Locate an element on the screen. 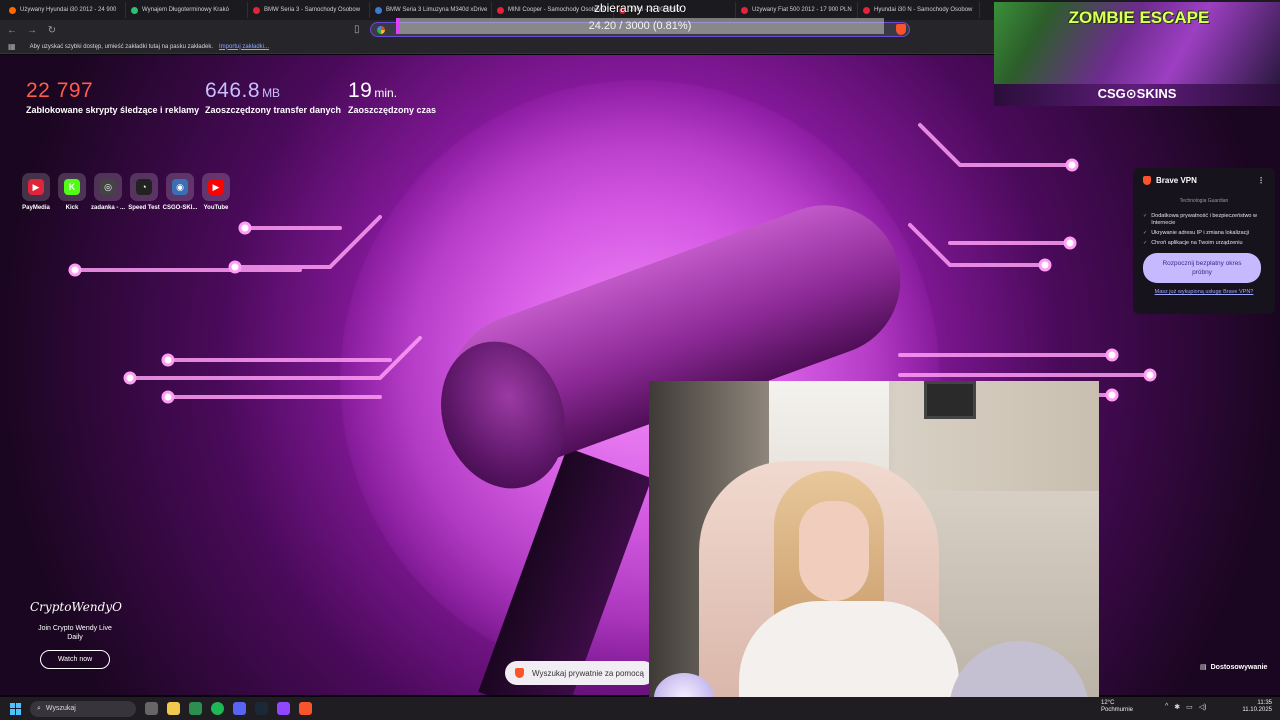 The image size is (1280, 720). tab-label: BMW Seria 3 Limuzyna M340d xDrive is located at coordinates (437, 10).